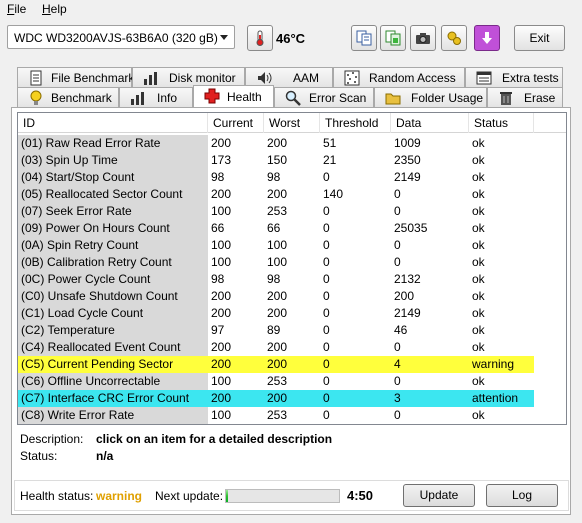 The image size is (582, 523). What do you see at coordinates (121, 37) in the screenshot?
I see `drive-select: WDC WD3200AVJS-63B6A0 (320 gB)` at bounding box center [121, 37].